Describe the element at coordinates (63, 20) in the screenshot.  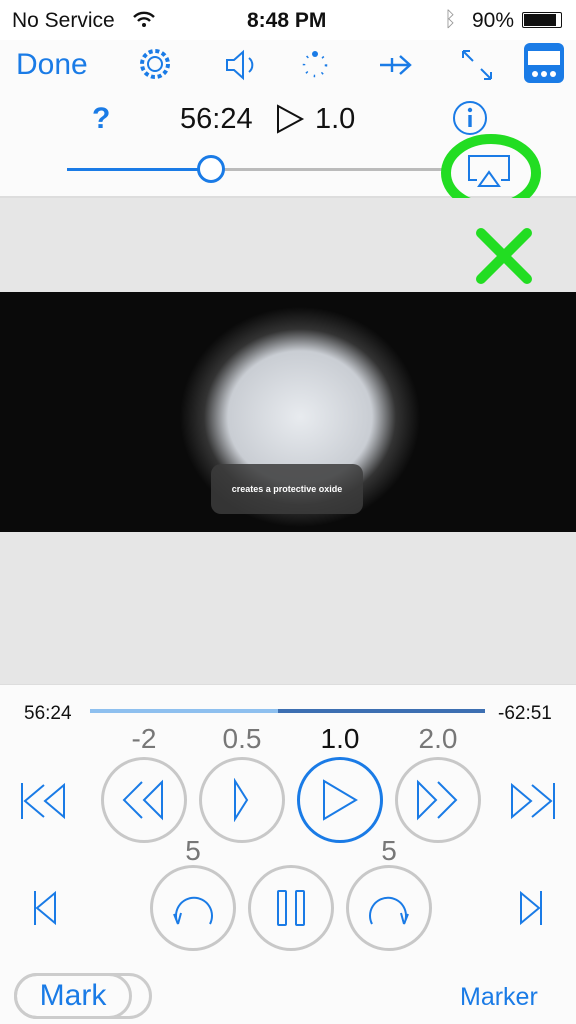
I see `carrier: No Service` at that location.